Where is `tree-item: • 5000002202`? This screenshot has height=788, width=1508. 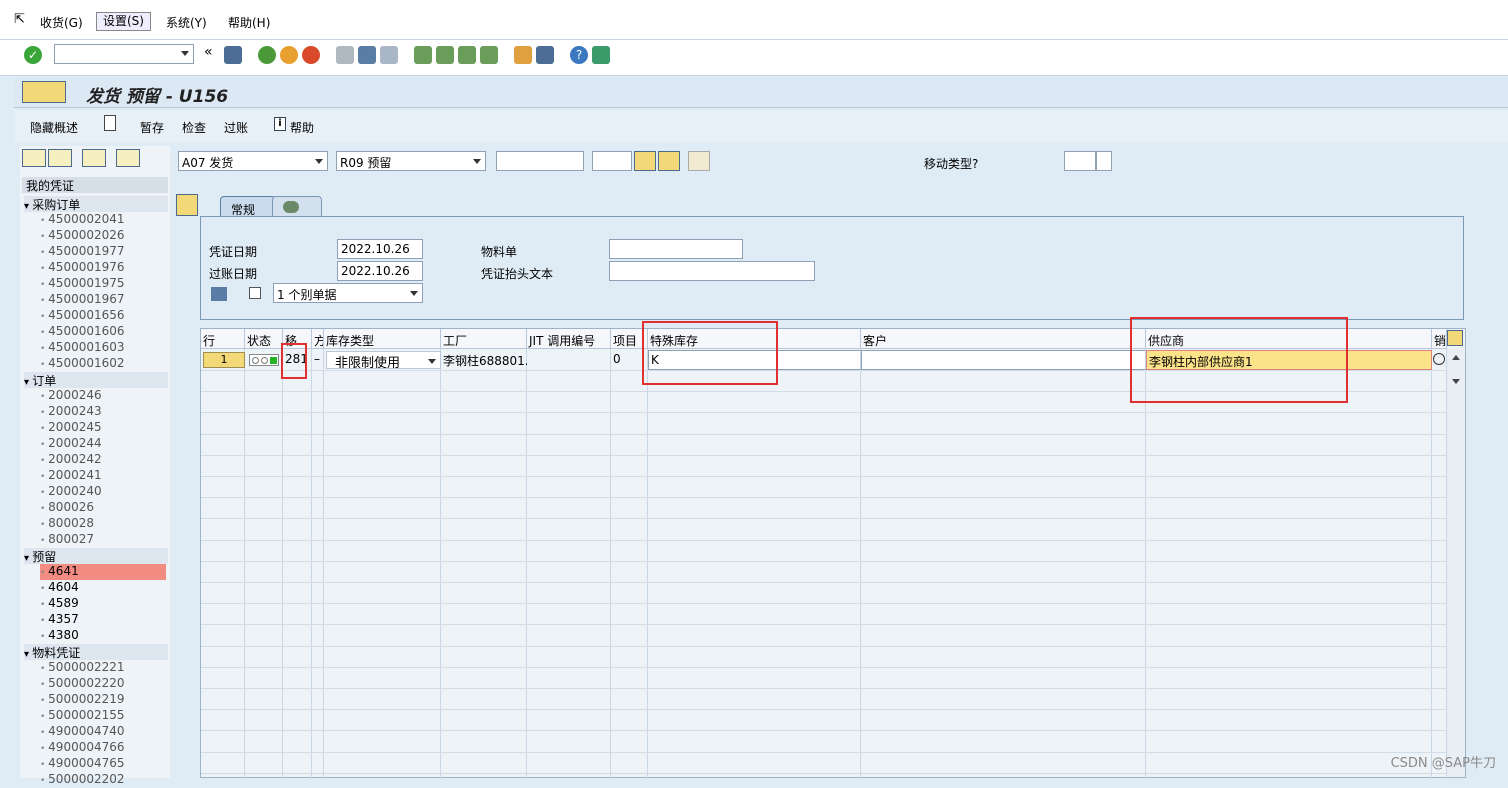
tree-item: • 5000002202 is located at coordinates (100, 780).